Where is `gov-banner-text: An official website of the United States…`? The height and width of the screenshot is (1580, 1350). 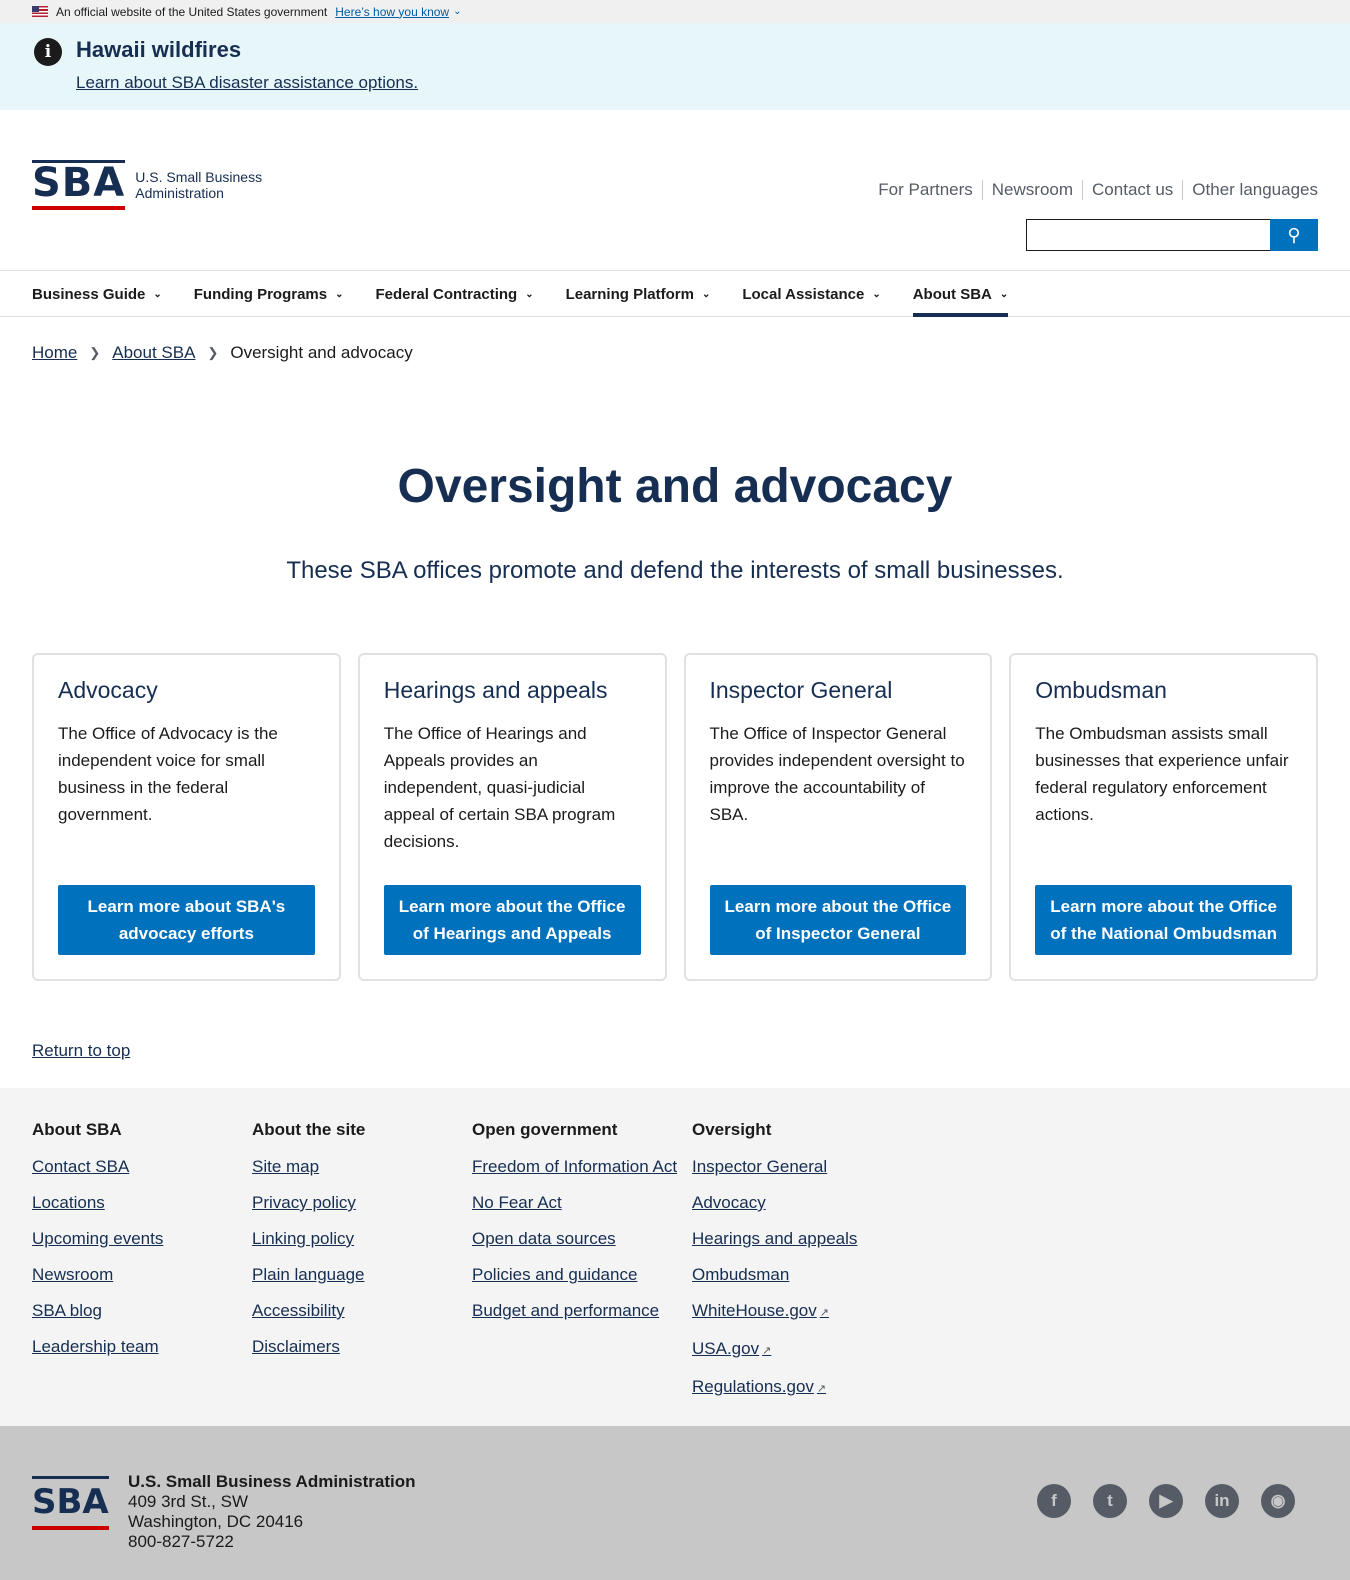
gov-banner-text: An official website of the United States… is located at coordinates (192, 11).